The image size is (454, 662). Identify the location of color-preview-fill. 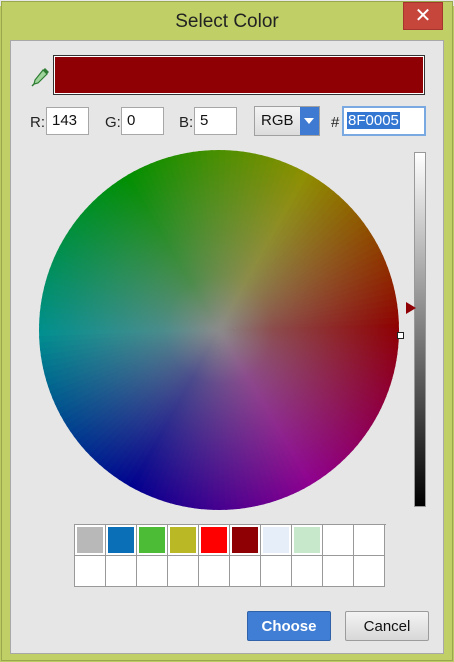
(239, 75).